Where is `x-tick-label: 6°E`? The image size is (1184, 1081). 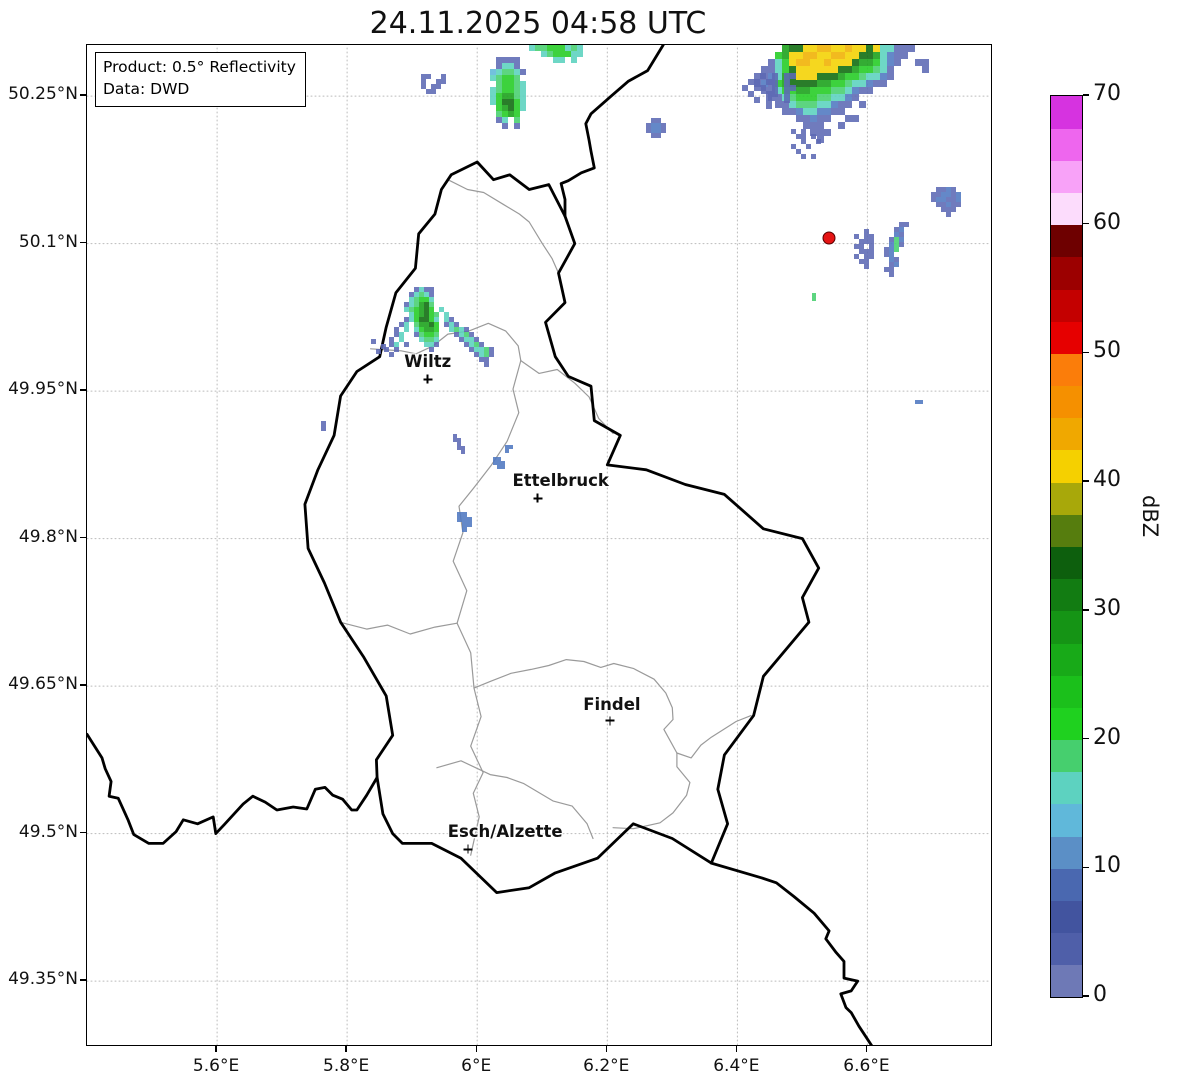 x-tick-label: 6°E is located at coordinates (476, 1066).